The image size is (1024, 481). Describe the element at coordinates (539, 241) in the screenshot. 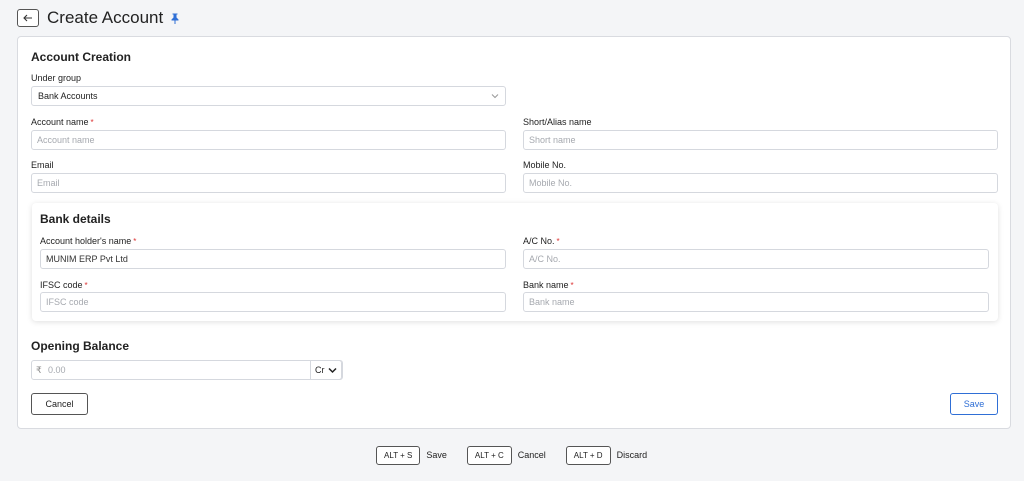

I see `ac-no-label-text: A/C No.` at that location.